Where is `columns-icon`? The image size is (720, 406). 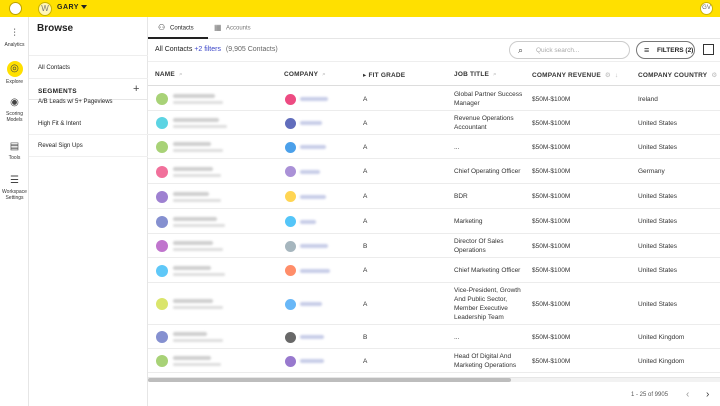 columns-icon is located at coordinates (708, 49).